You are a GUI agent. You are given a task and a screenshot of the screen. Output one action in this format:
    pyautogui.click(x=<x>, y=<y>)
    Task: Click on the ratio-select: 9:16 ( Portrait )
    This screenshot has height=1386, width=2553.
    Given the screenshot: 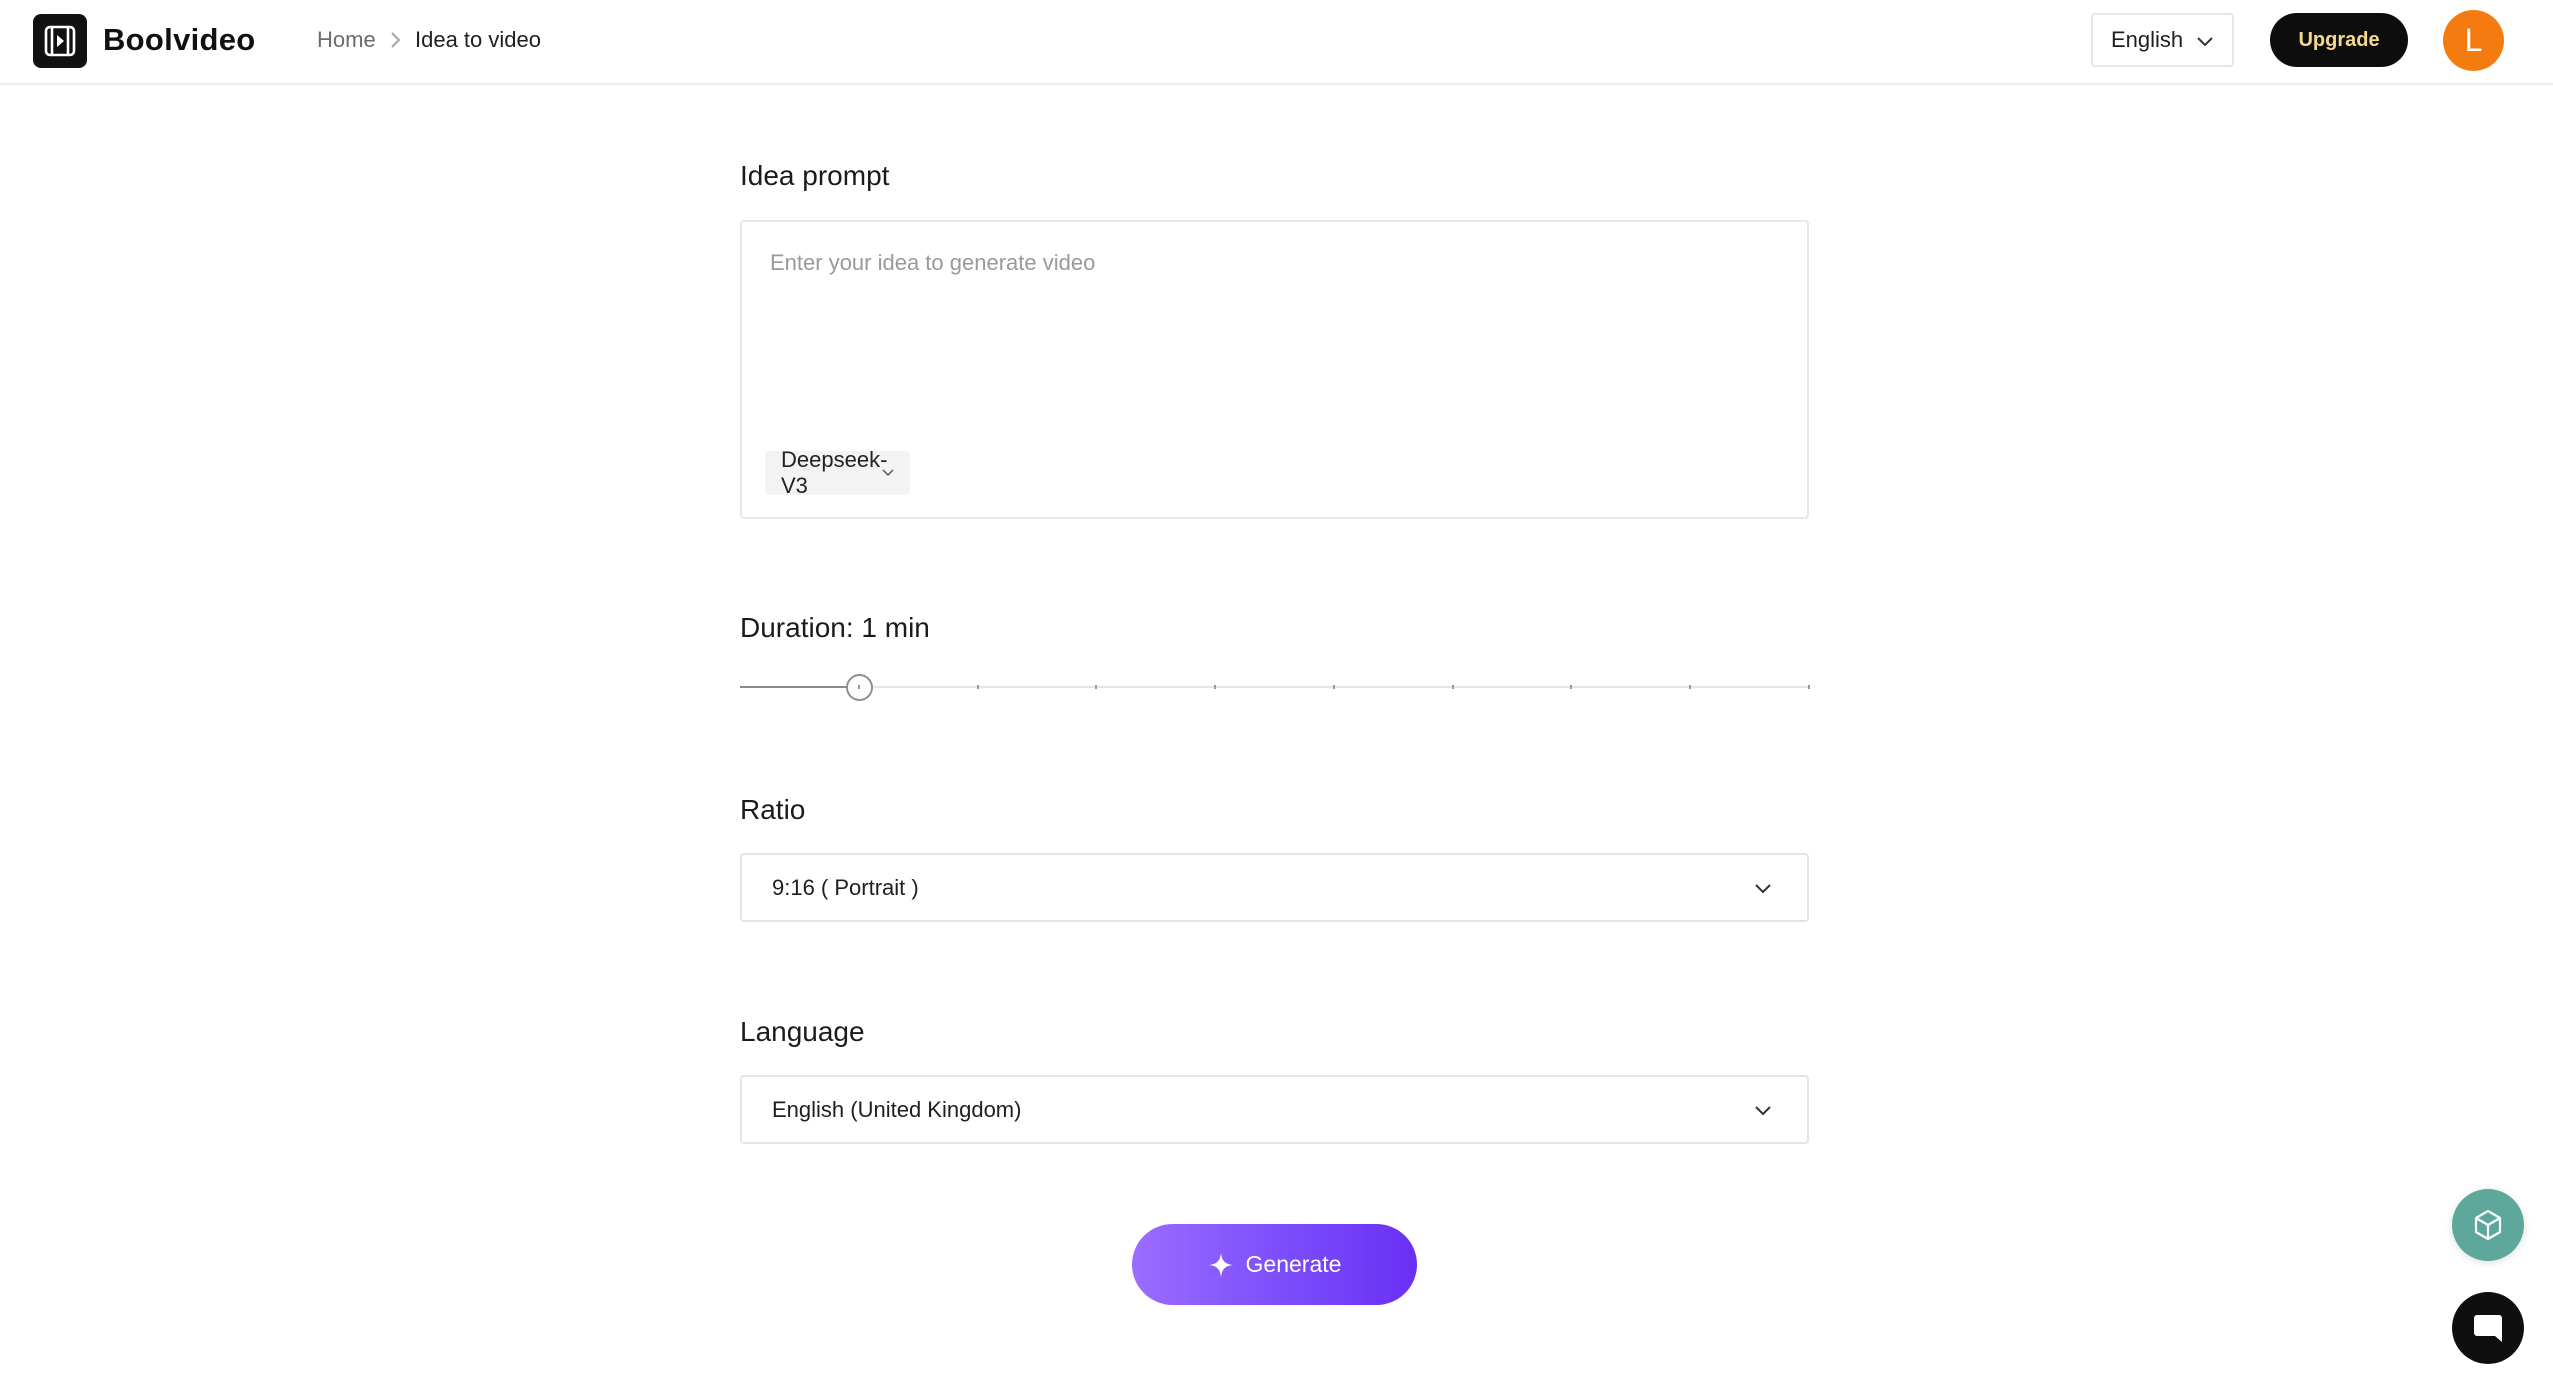 What is the action you would take?
    pyautogui.click(x=1274, y=887)
    